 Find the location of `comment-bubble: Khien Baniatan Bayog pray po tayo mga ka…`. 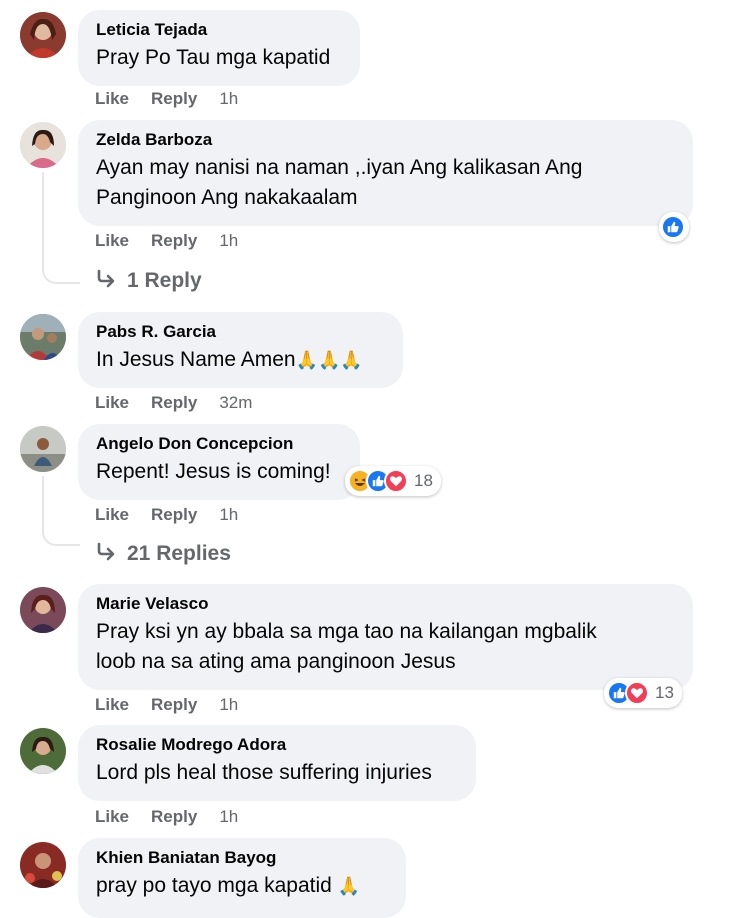

comment-bubble: Khien Baniatan Bayog pray po tayo mga ka… is located at coordinates (242, 878).